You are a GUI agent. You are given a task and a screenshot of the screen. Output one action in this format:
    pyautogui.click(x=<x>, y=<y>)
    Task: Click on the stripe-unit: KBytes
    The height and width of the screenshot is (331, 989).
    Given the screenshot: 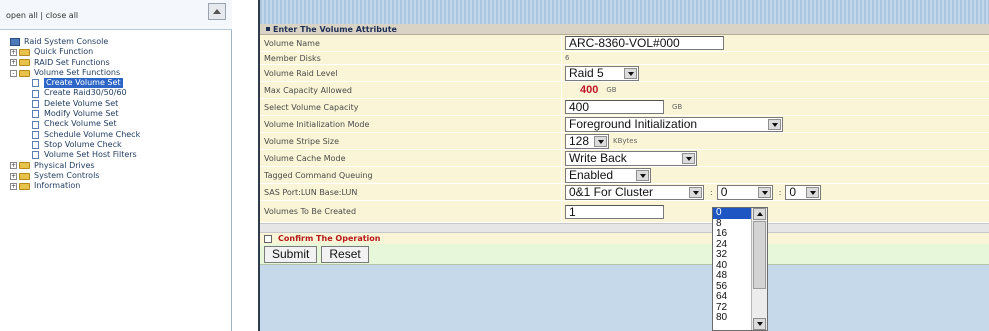 What is the action you would take?
    pyautogui.click(x=625, y=141)
    